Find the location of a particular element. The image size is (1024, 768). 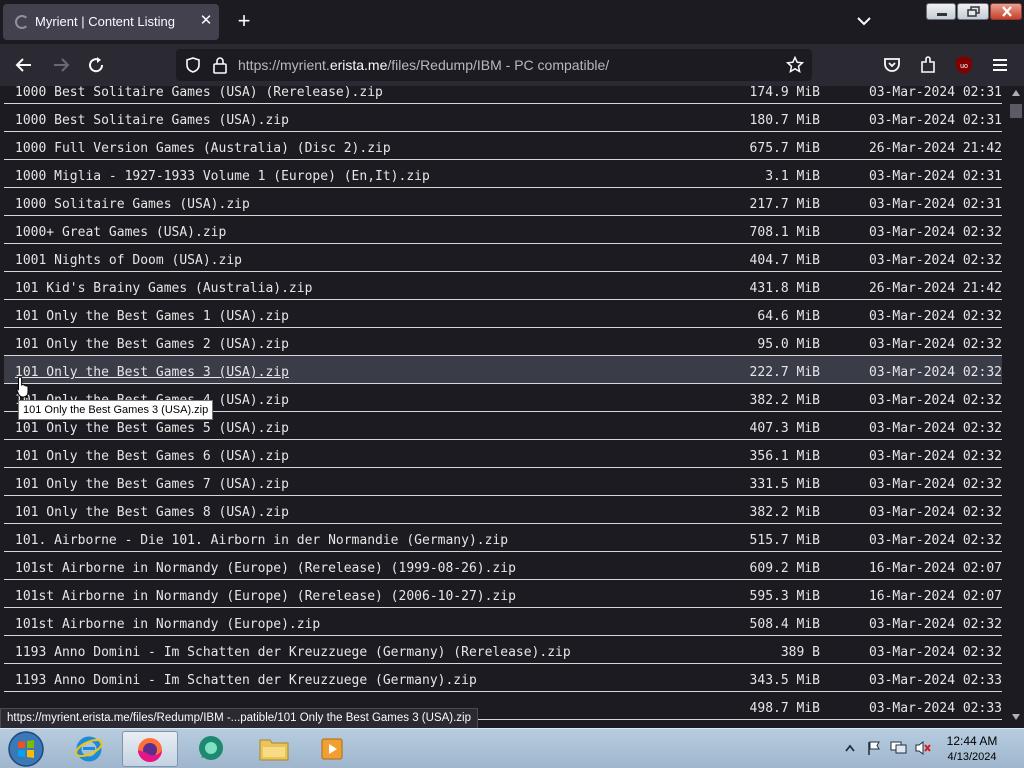

network-icon is located at coordinates (899, 748).